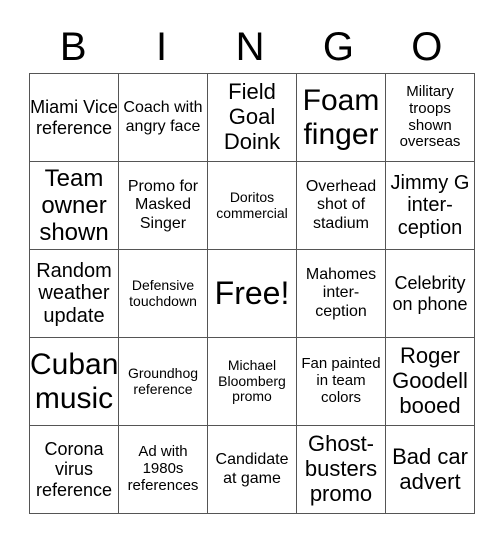  I want to click on bingo-cell: Miami Vice reference, so click(74, 117).